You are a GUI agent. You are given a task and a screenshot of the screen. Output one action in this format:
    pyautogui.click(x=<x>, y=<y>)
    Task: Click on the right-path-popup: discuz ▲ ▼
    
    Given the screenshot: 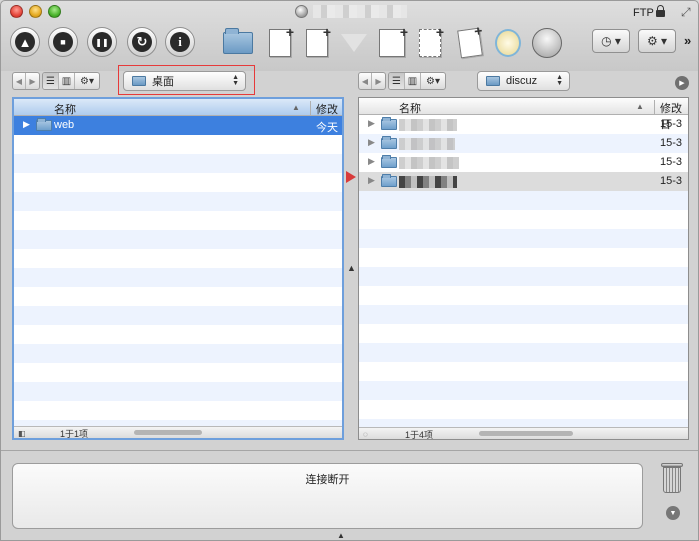 What is the action you would take?
    pyautogui.click(x=523, y=81)
    